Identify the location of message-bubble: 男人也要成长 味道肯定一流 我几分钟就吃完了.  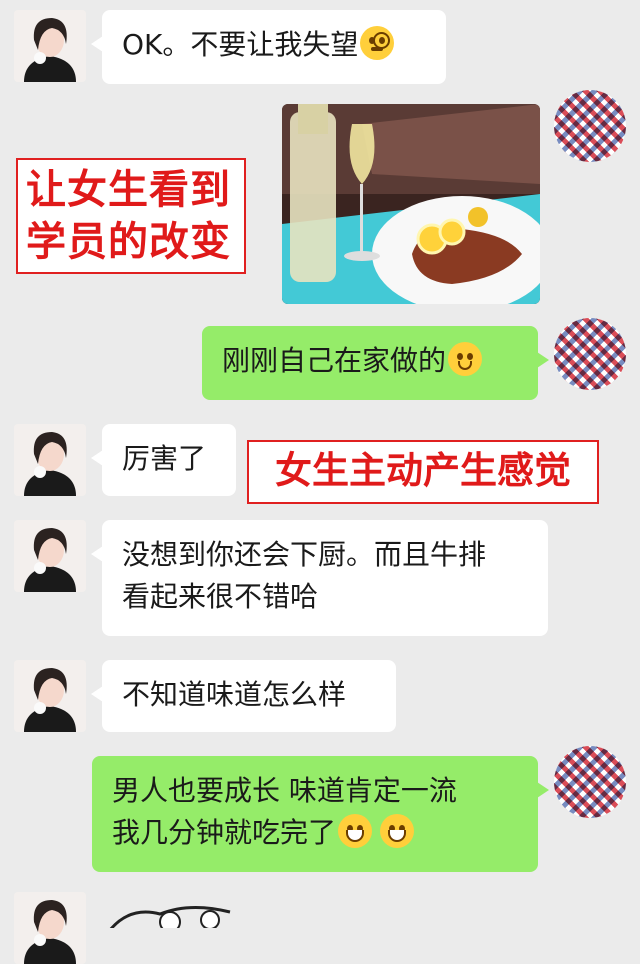
(320, 814).